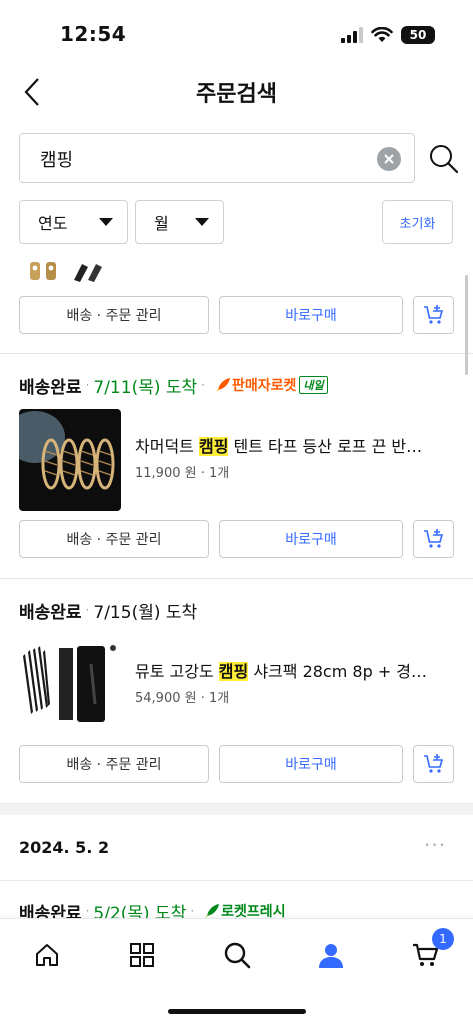  Describe the element at coordinates (417, 222) in the screenshot. I see `reset-button: 초기화` at that location.